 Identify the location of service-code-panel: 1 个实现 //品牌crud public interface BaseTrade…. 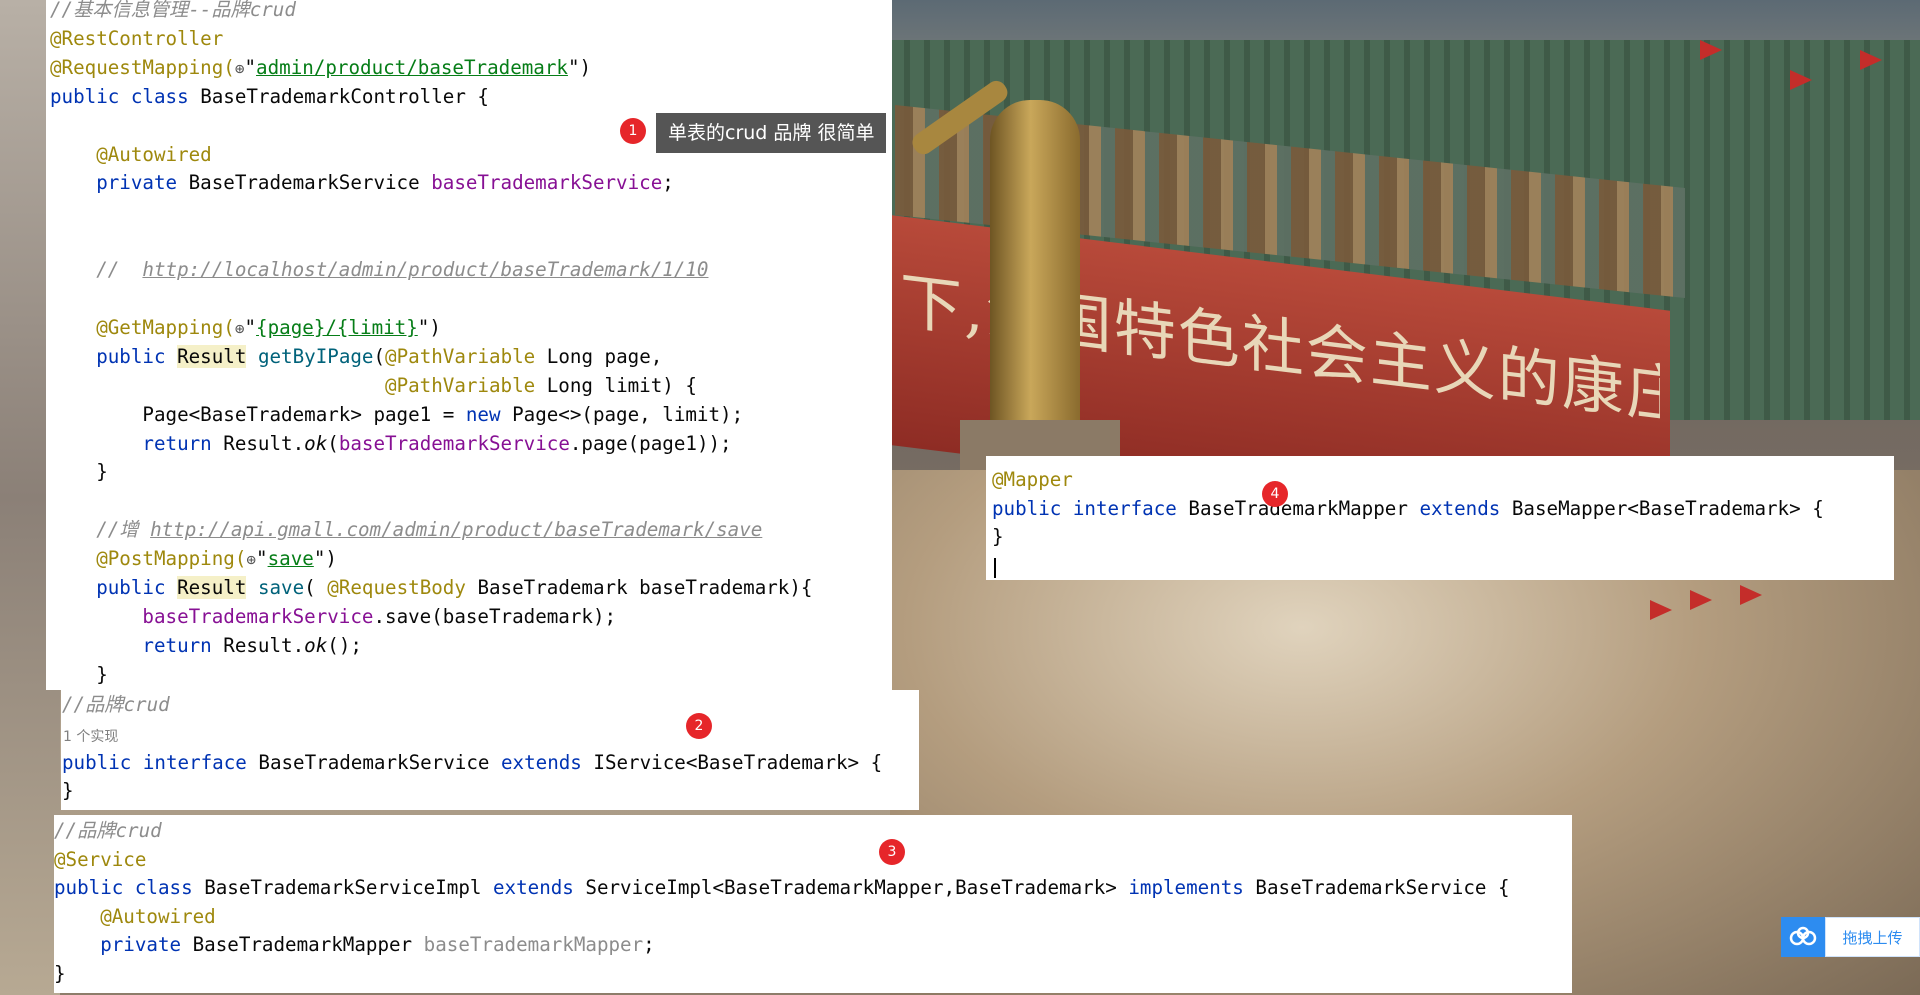
(490, 750).